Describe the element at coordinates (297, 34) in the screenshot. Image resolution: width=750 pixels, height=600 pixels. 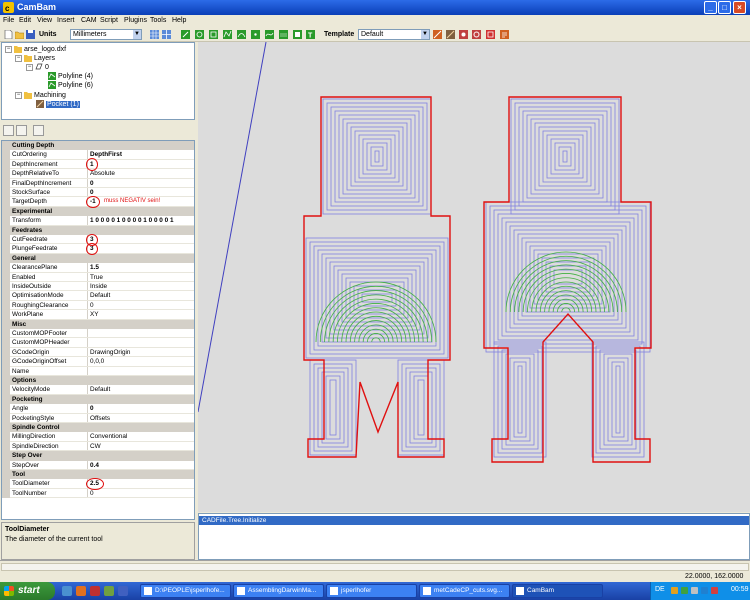
I see `draw-region-icon` at that location.